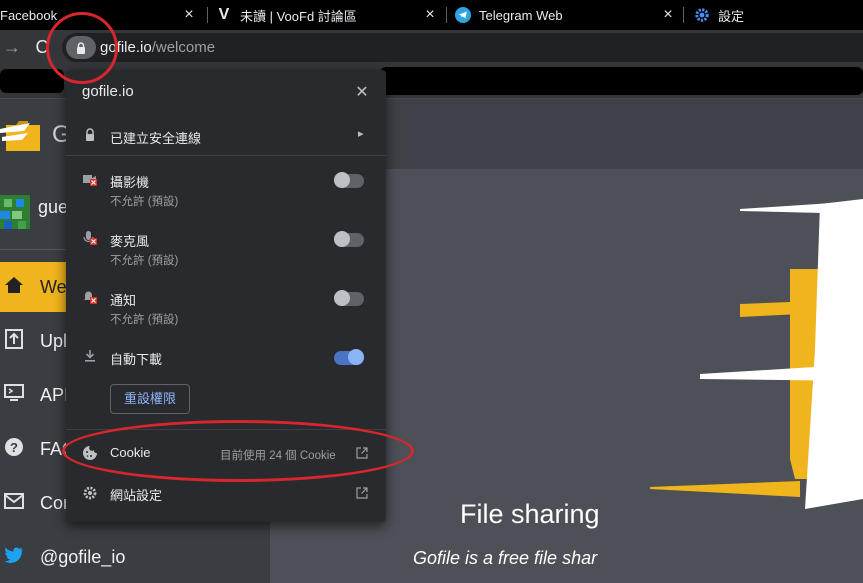  What do you see at coordinates (226, 155) in the screenshot?
I see `divider` at bounding box center [226, 155].